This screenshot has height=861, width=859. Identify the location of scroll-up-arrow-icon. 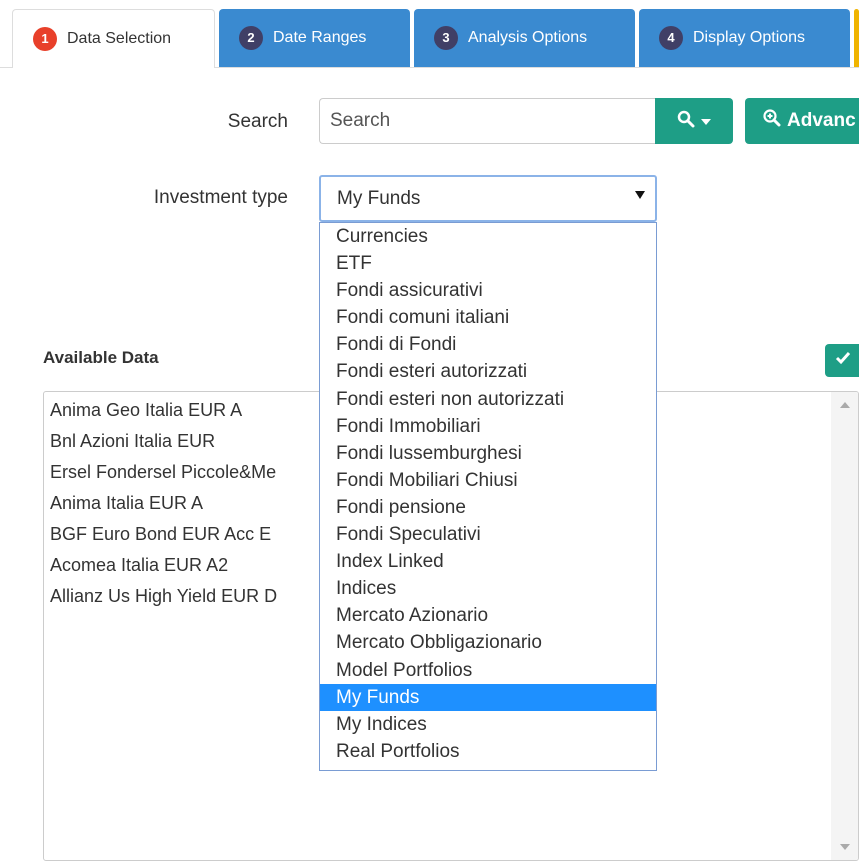
(845, 405).